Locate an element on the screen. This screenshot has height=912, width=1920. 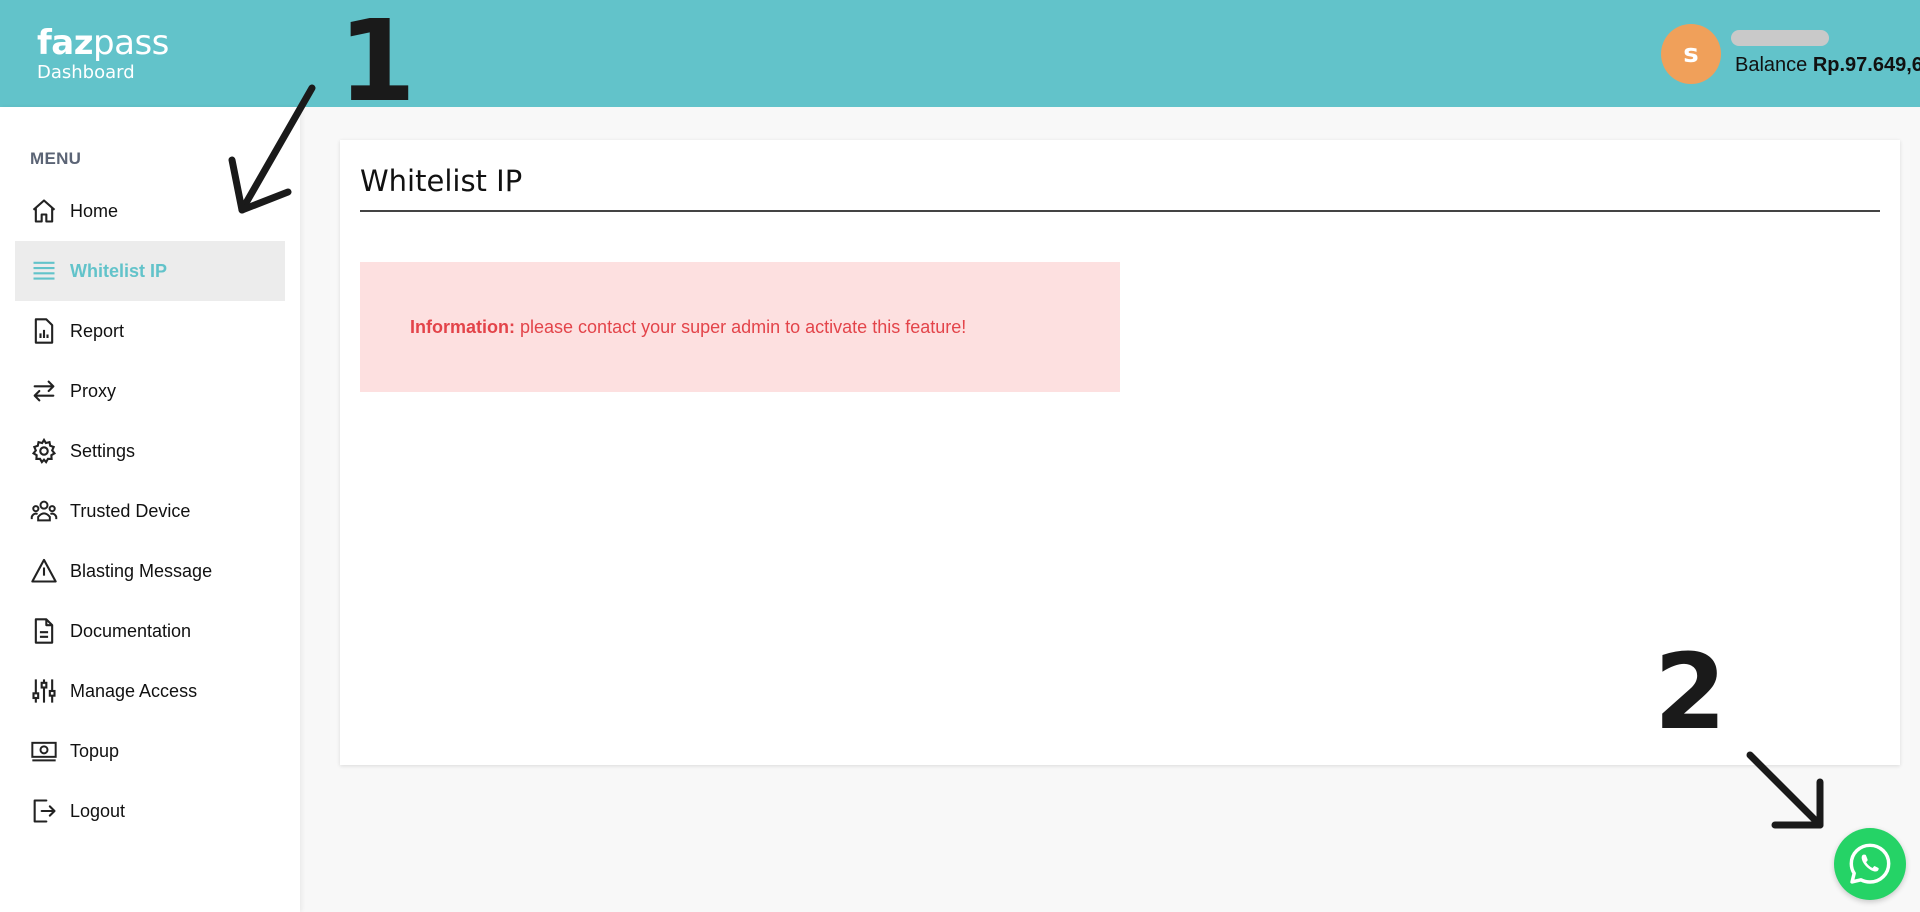
page-title: Whitelist IP is located at coordinates (441, 181).